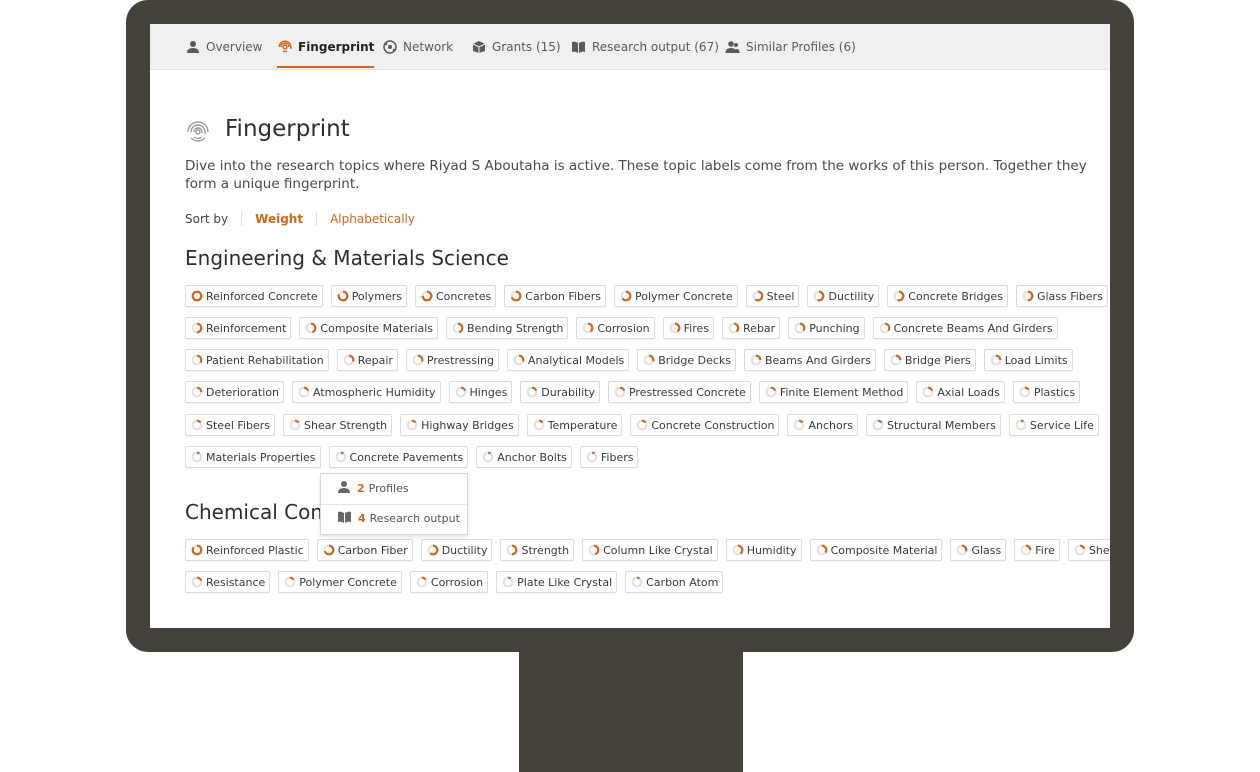 The width and height of the screenshot is (1260, 772). What do you see at coordinates (526, 46) in the screenshot?
I see `tab-label: Grants (15)` at bounding box center [526, 46].